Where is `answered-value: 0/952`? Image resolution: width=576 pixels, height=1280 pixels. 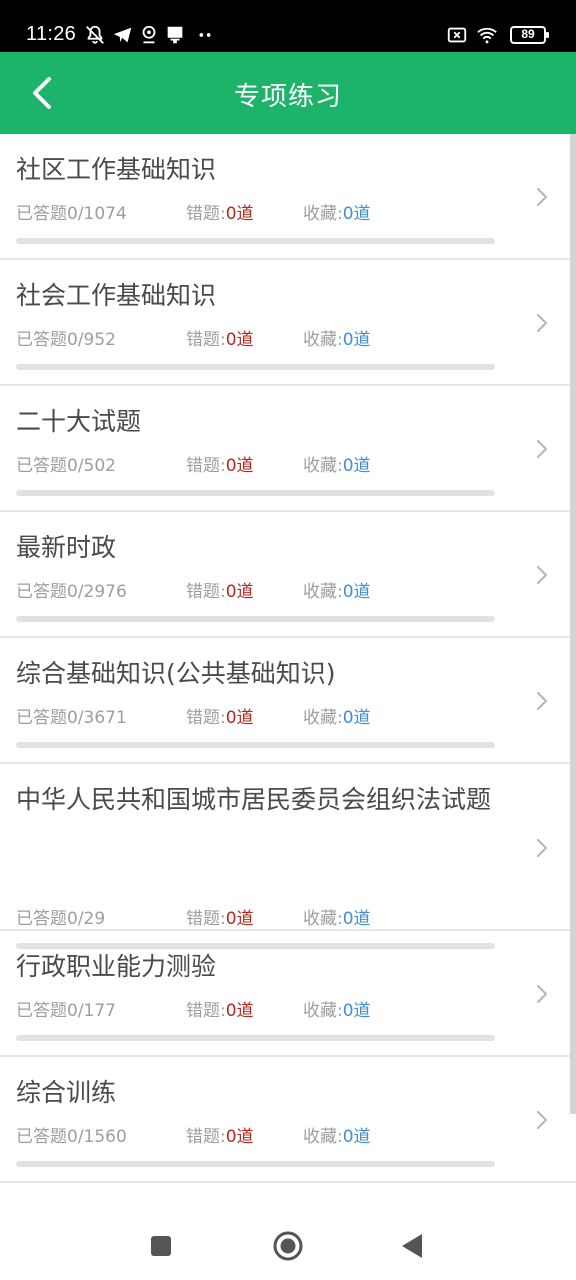
answered-value: 0/952 is located at coordinates (91, 340).